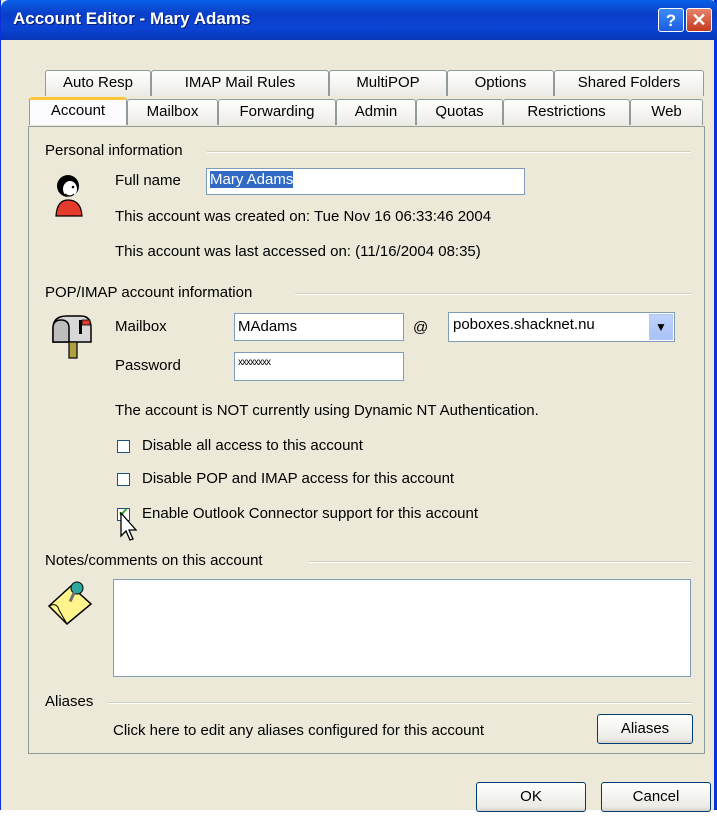  Describe the element at coordinates (141, 326) in the screenshot. I see `mailbox-label: Mailbox` at that location.